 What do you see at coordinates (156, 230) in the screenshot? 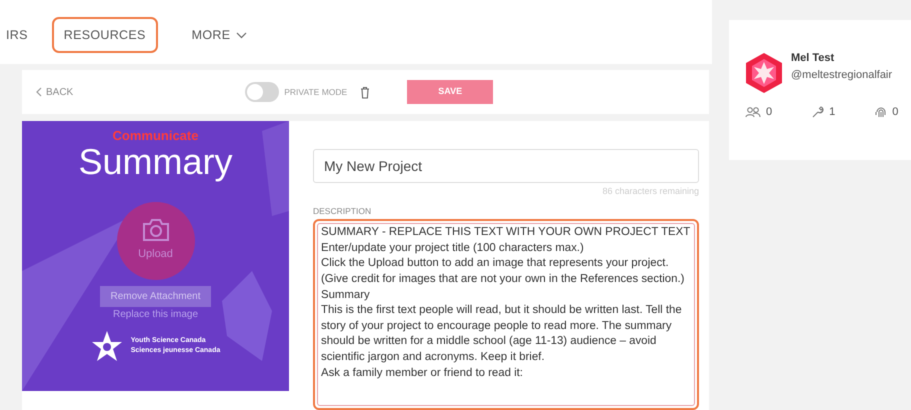
I see `camera-icon` at bounding box center [156, 230].